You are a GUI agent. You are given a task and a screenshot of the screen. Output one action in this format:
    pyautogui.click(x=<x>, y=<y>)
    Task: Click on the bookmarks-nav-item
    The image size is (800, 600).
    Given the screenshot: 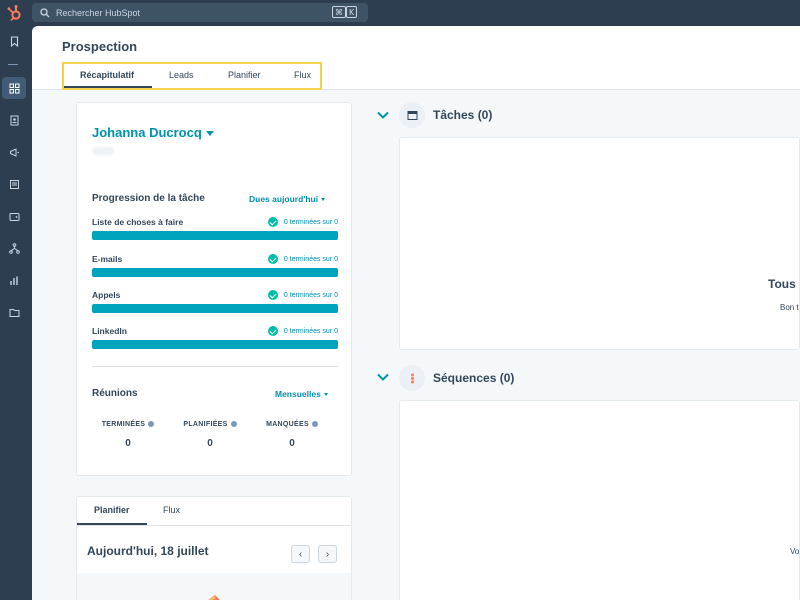 What is the action you would take?
    pyautogui.click(x=14, y=41)
    